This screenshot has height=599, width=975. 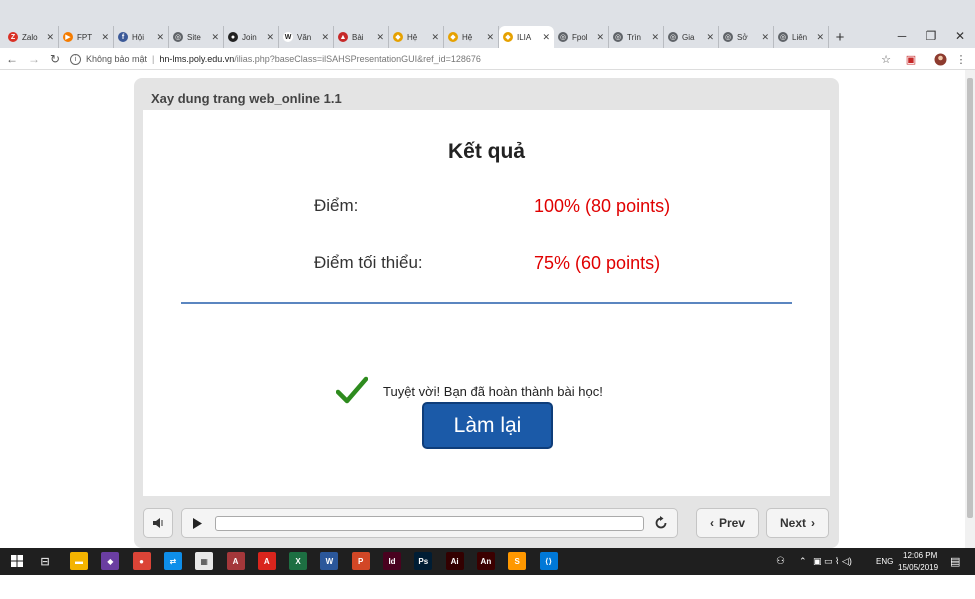 What do you see at coordinates (792, 523) in the screenshot?
I see `next-label: Next` at bounding box center [792, 523].